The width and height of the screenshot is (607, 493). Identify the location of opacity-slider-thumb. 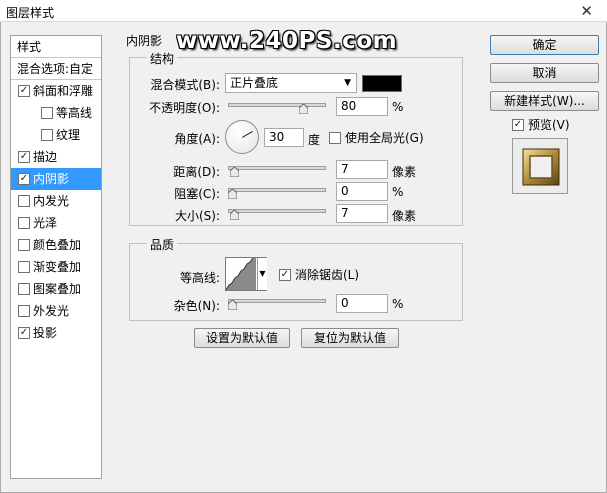
(304, 109).